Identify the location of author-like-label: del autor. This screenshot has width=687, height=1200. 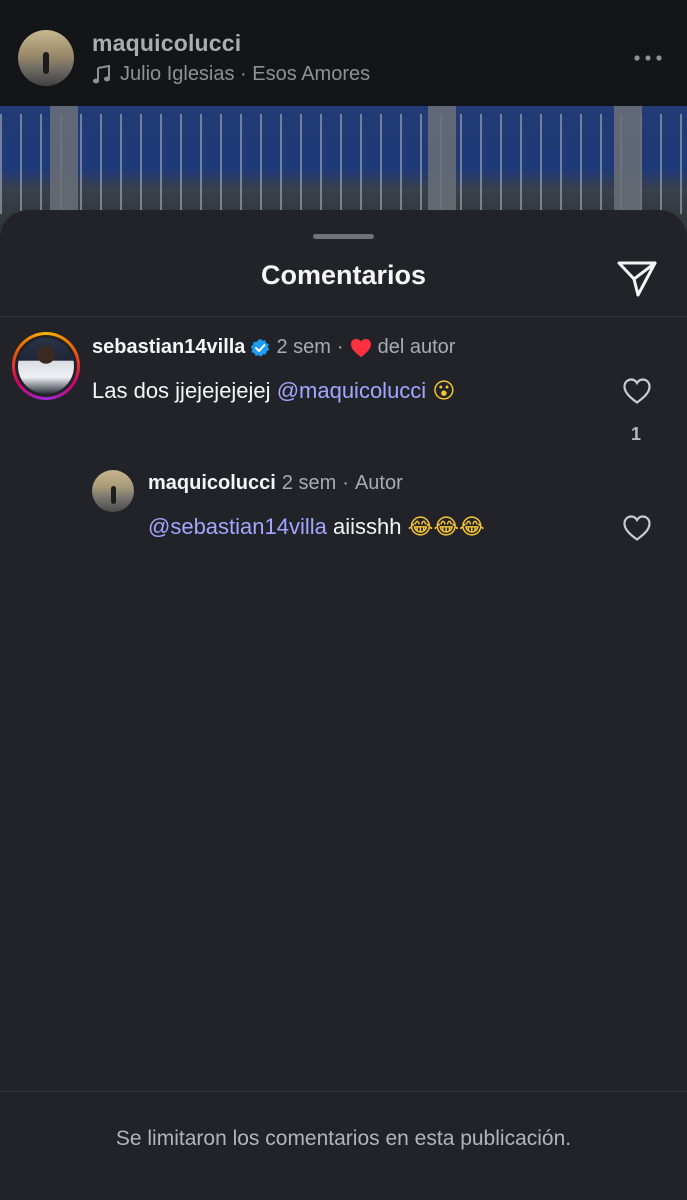
(416, 347).